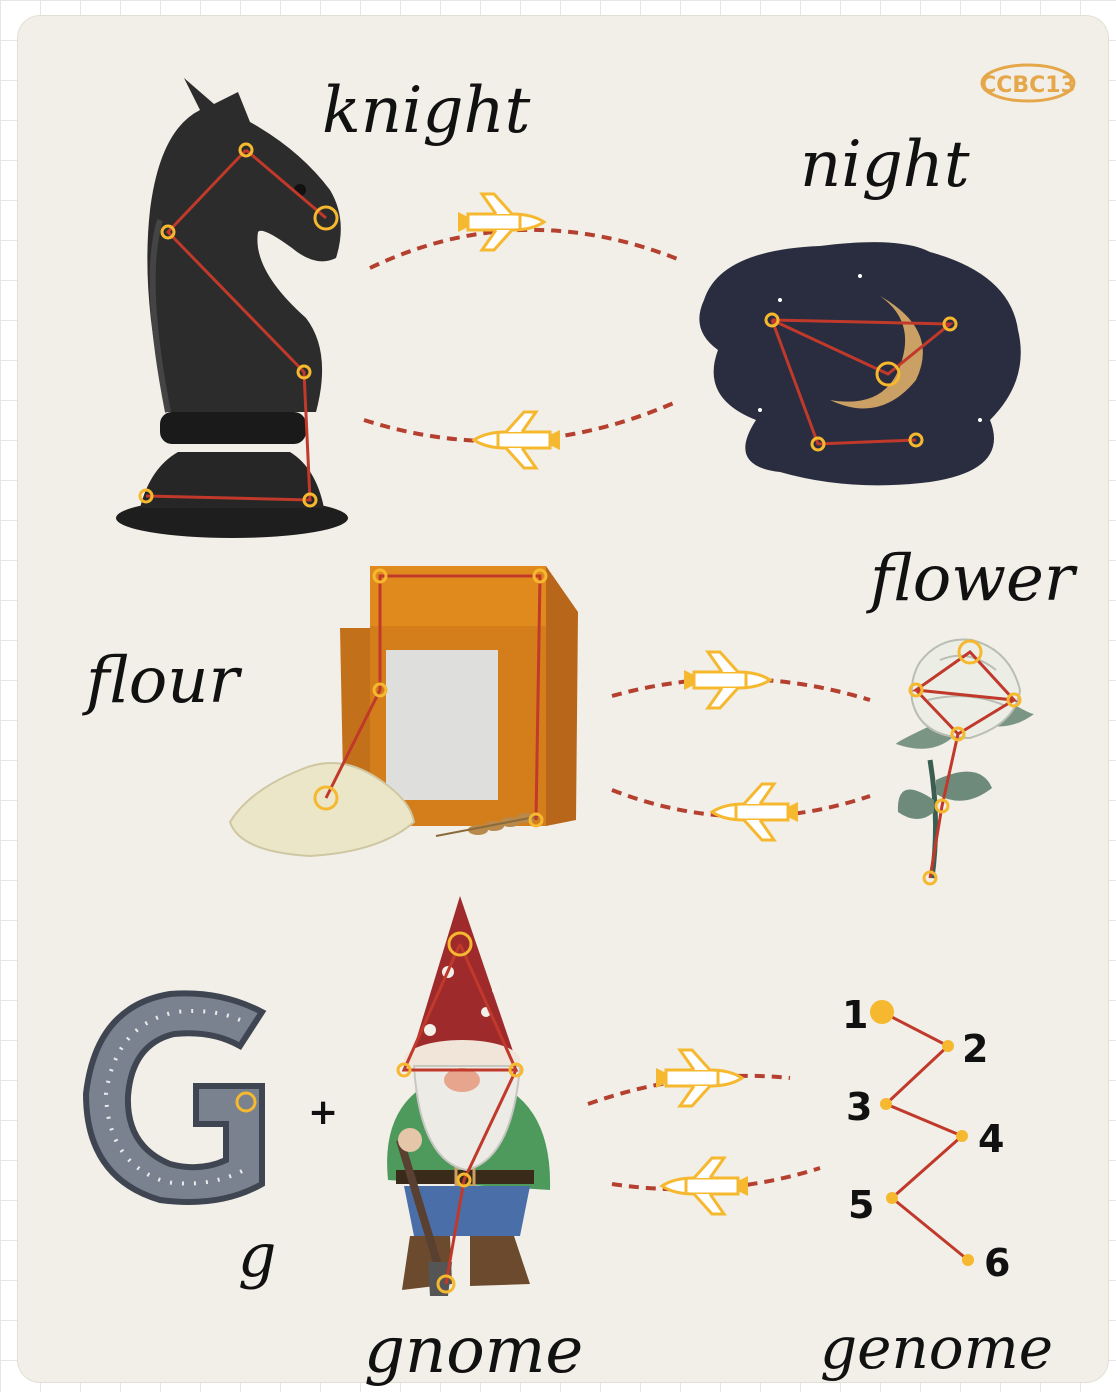  What do you see at coordinates (861, 1205) in the screenshot?
I see `step-number-5: 5` at bounding box center [861, 1205].